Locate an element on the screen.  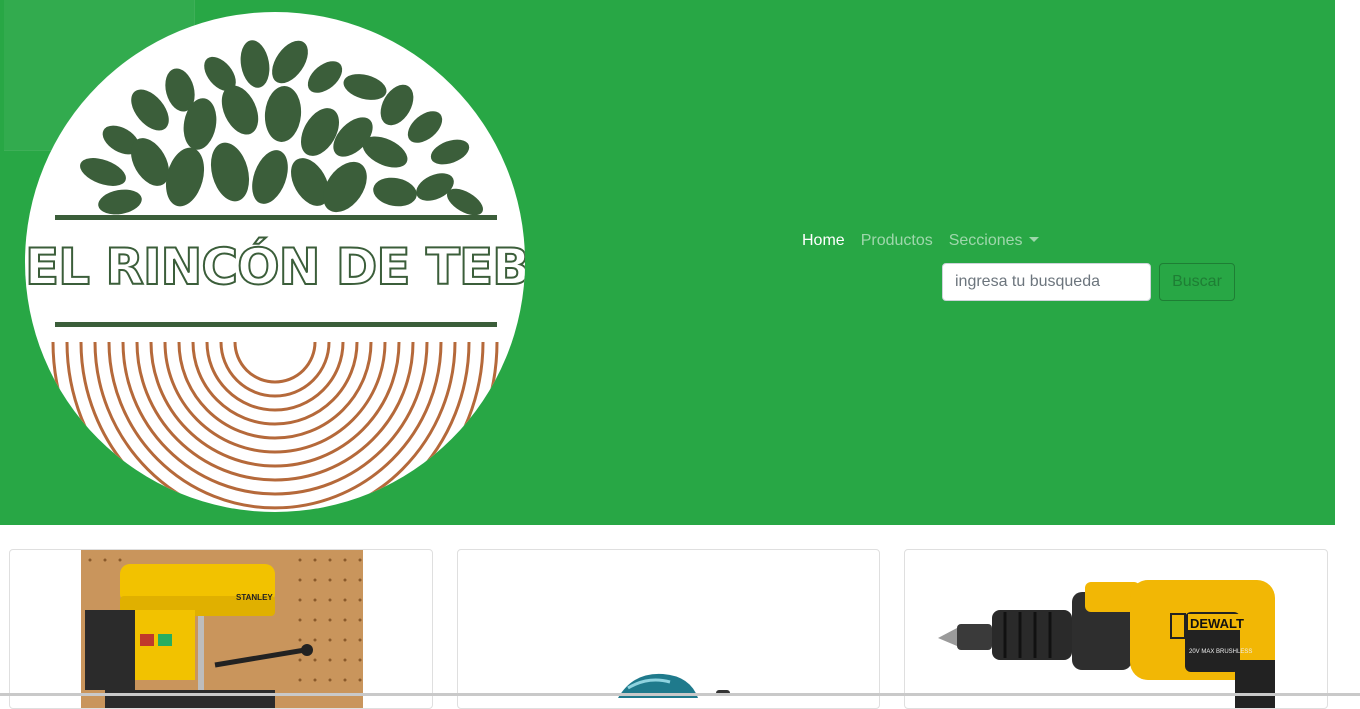
nav-home-link: Home is located at coordinates (823, 241).